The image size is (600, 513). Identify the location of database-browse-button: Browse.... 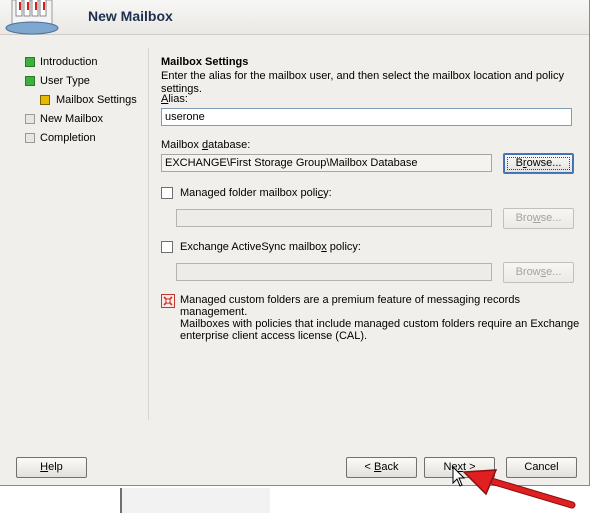
(538, 163).